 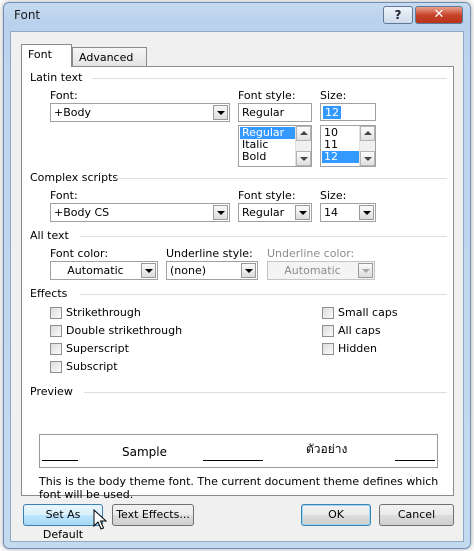 I want to click on complex-scripts-group-label: Complex scripts, so click(x=74, y=177).